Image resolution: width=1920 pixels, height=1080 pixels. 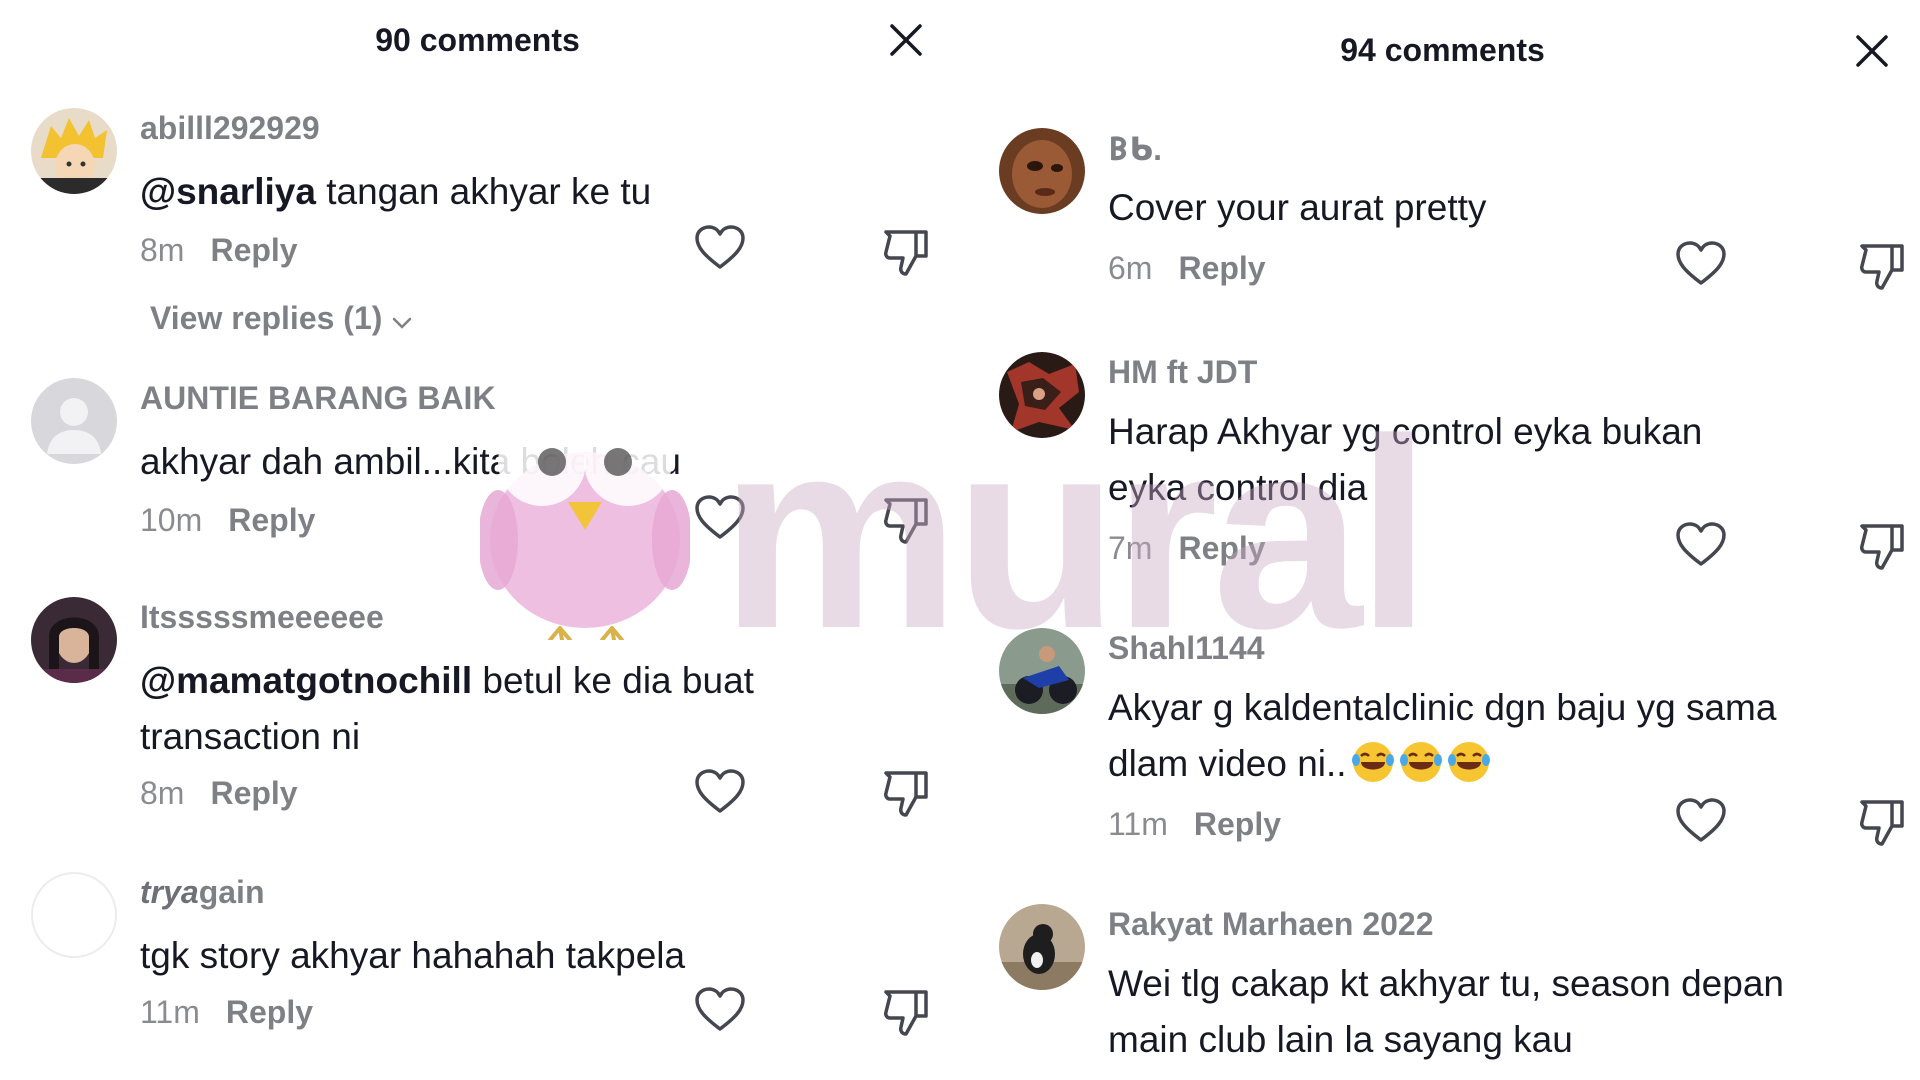 I want to click on comment-username: HM ft JDT, so click(x=1182, y=372).